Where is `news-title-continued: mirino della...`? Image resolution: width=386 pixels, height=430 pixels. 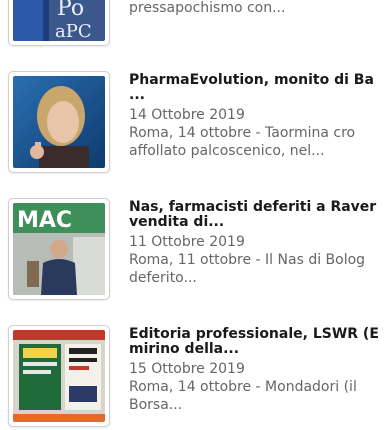 news-title-continued: mirino della... is located at coordinates (257, 349).